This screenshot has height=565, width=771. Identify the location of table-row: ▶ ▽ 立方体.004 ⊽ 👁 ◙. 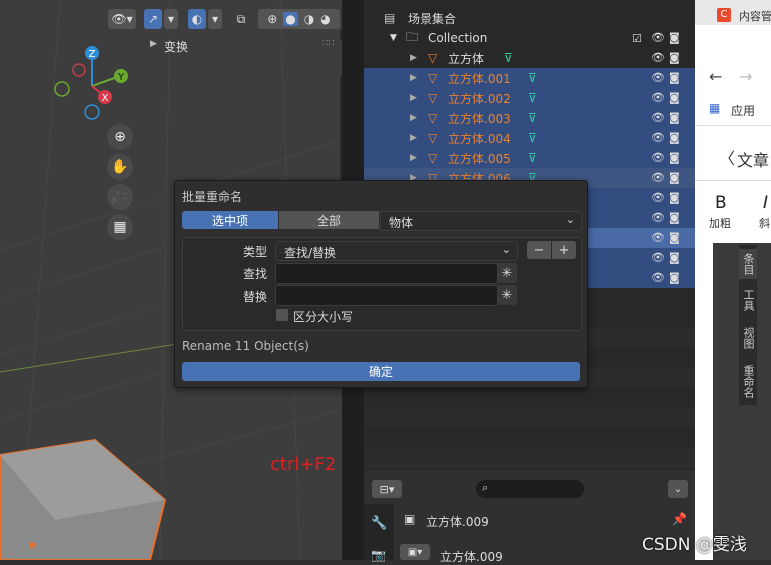
(529, 138).